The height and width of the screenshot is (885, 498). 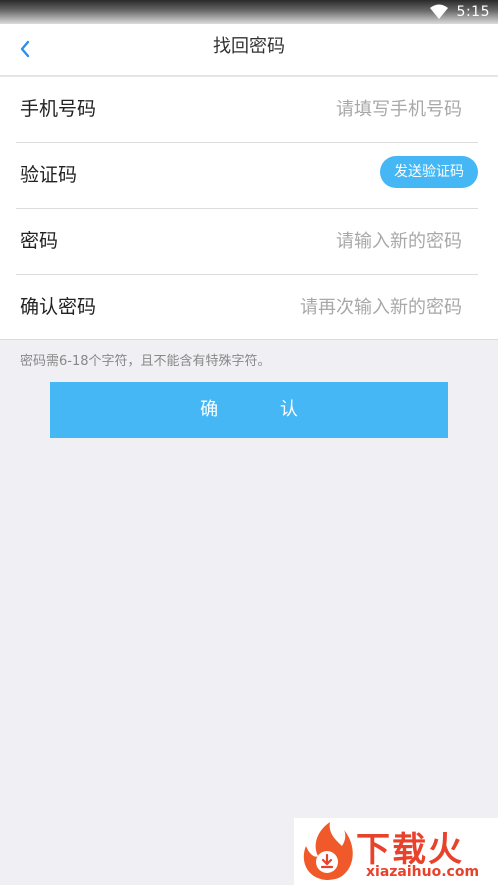 What do you see at coordinates (39, 241) in the screenshot?
I see `password-label: 密码` at bounding box center [39, 241].